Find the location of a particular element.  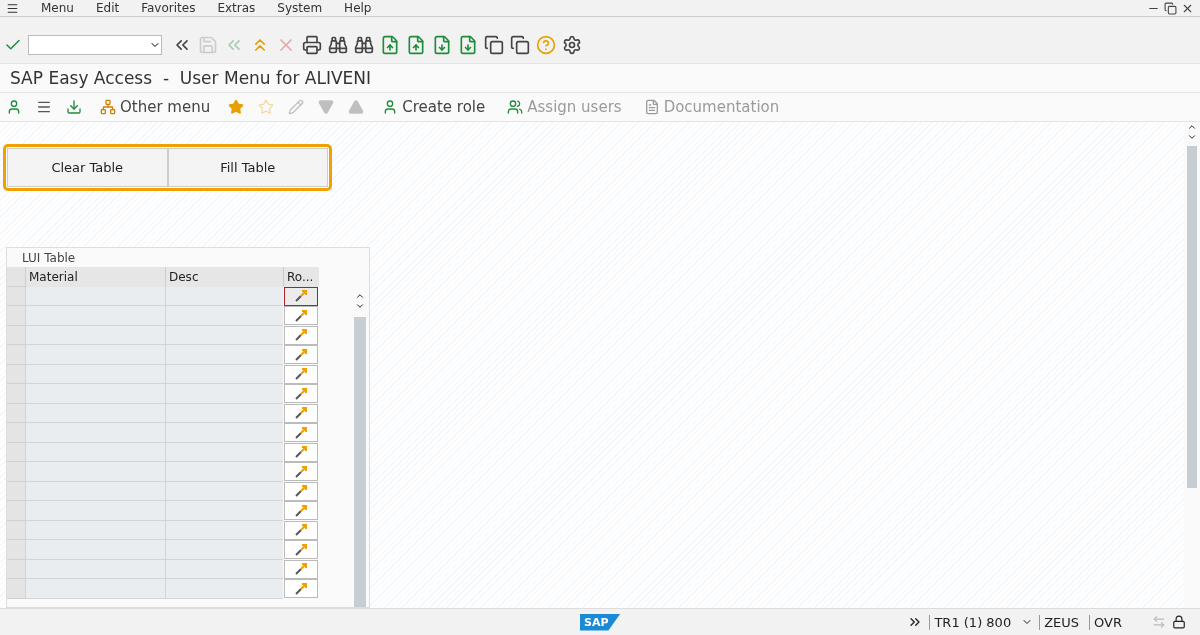

menu-item: System is located at coordinates (300, 8).